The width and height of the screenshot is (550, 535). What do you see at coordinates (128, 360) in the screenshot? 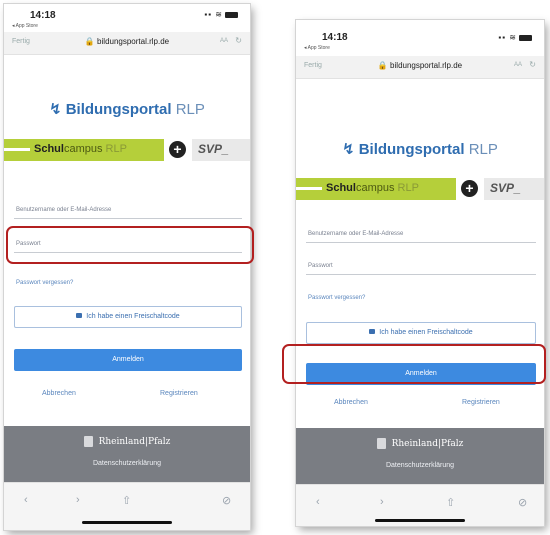
I see `login-button: Anmelden` at bounding box center [128, 360].